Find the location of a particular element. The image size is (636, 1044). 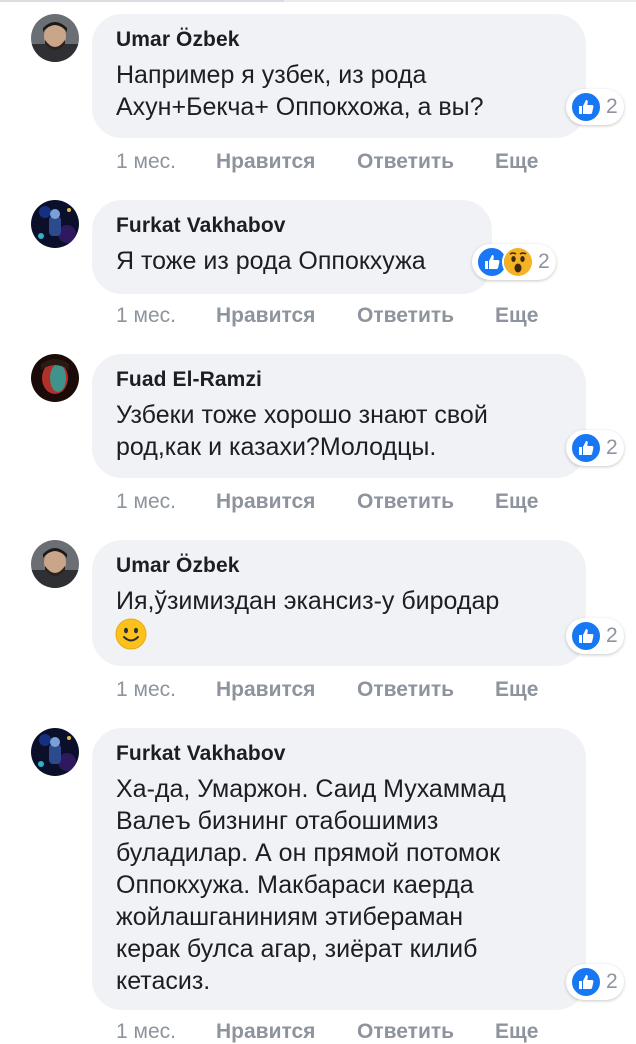

comment-bubble: Furkat Vakhabov Я тоже из рода Оппокхужа is located at coordinates (292, 247).